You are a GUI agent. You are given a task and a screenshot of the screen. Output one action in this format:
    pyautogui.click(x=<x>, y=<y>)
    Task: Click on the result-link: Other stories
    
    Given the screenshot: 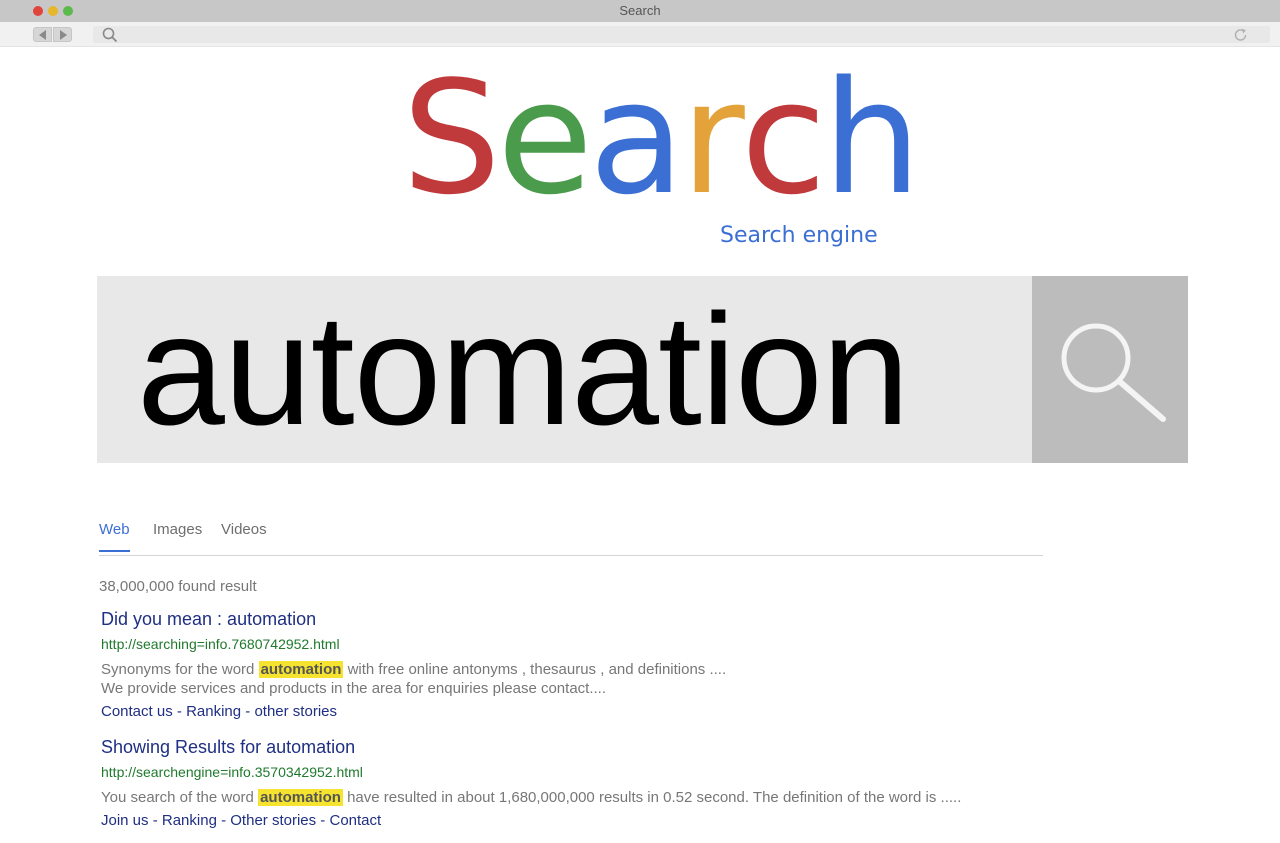 What is the action you would take?
    pyautogui.click(x=273, y=820)
    